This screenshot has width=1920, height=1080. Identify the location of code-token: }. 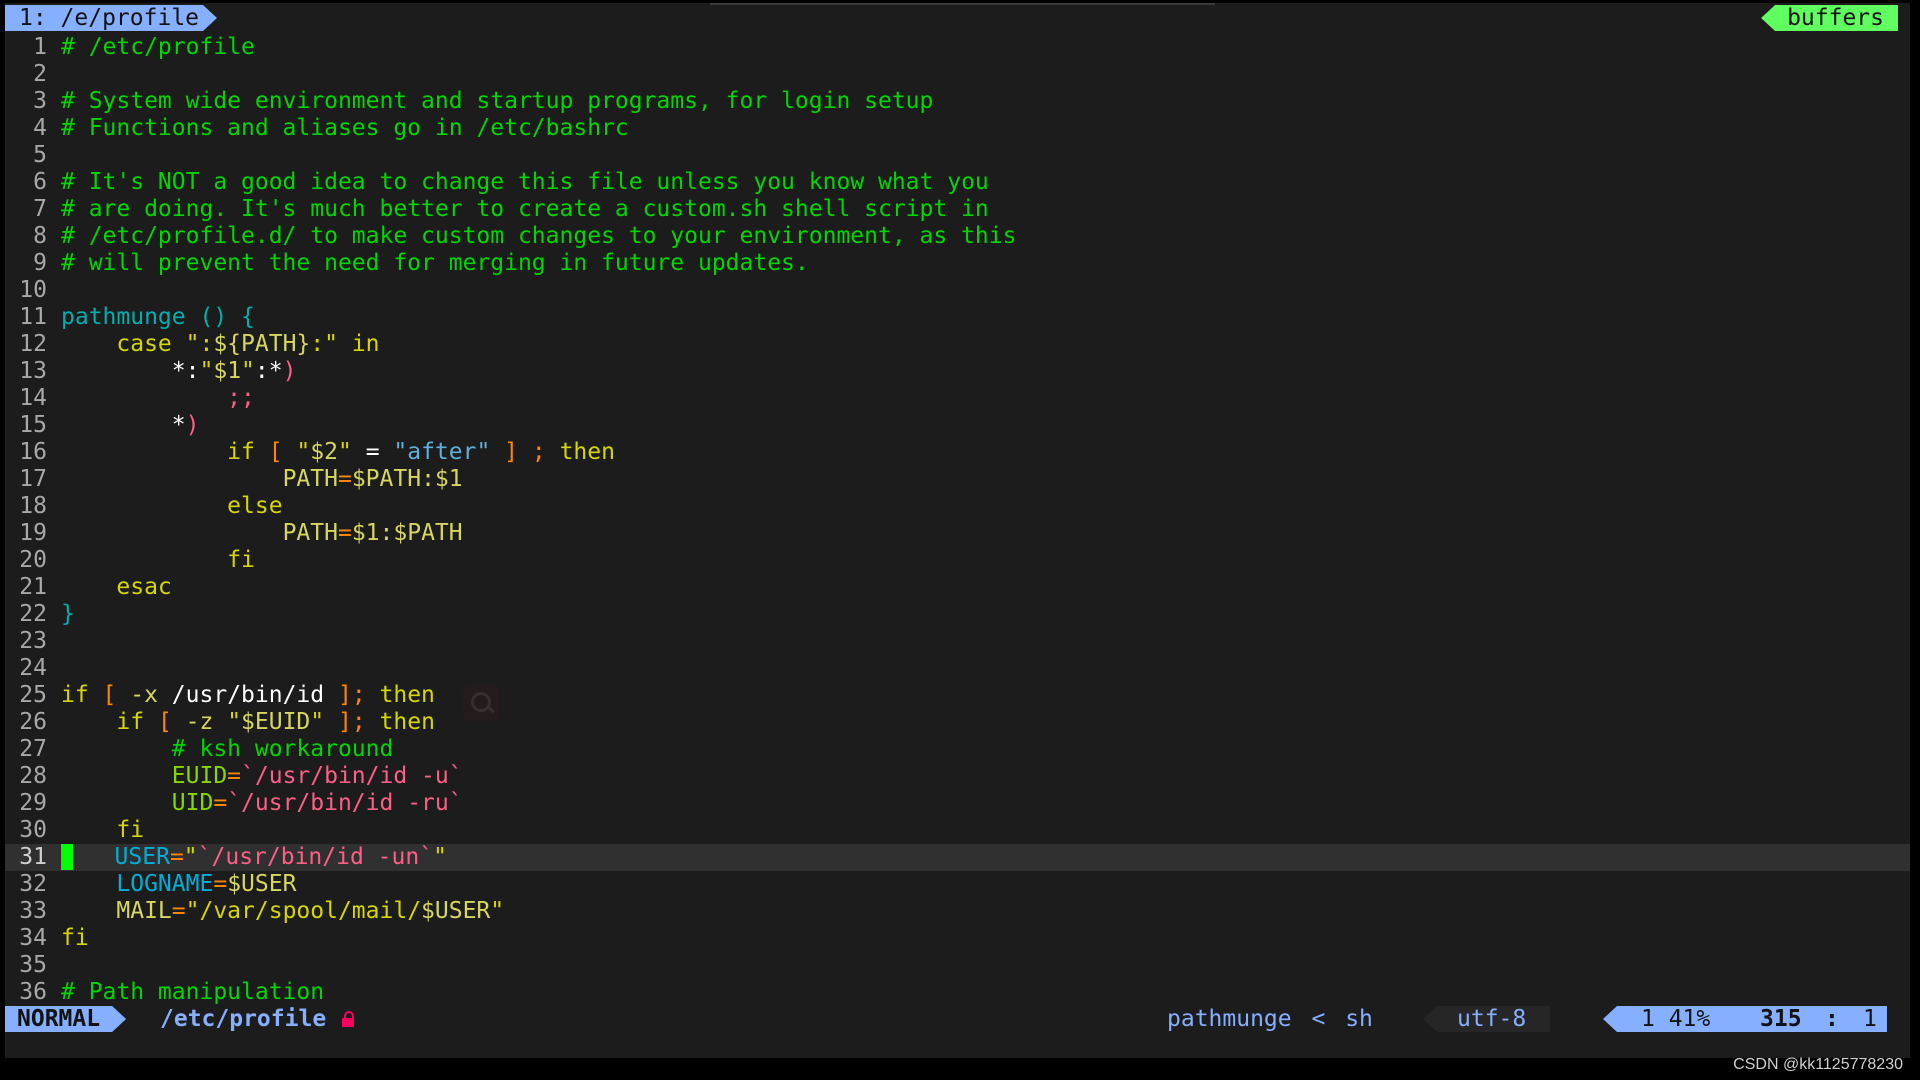
(68, 614).